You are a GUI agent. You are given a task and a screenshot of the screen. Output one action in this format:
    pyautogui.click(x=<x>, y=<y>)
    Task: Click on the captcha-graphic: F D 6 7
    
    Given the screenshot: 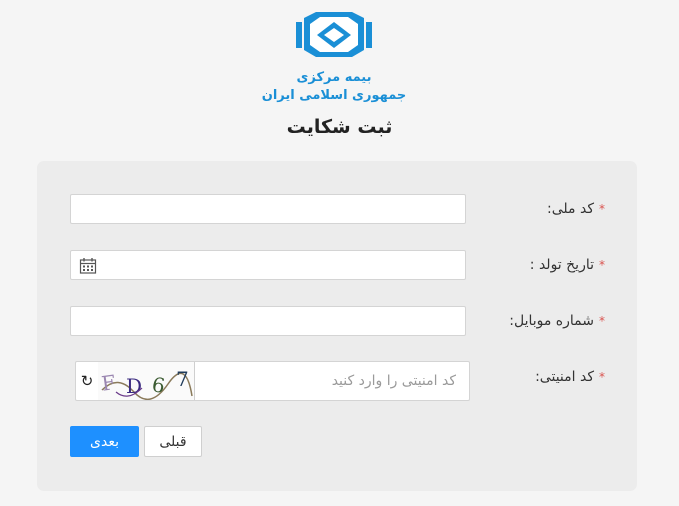 What is the action you would take?
    pyautogui.click(x=146, y=383)
    